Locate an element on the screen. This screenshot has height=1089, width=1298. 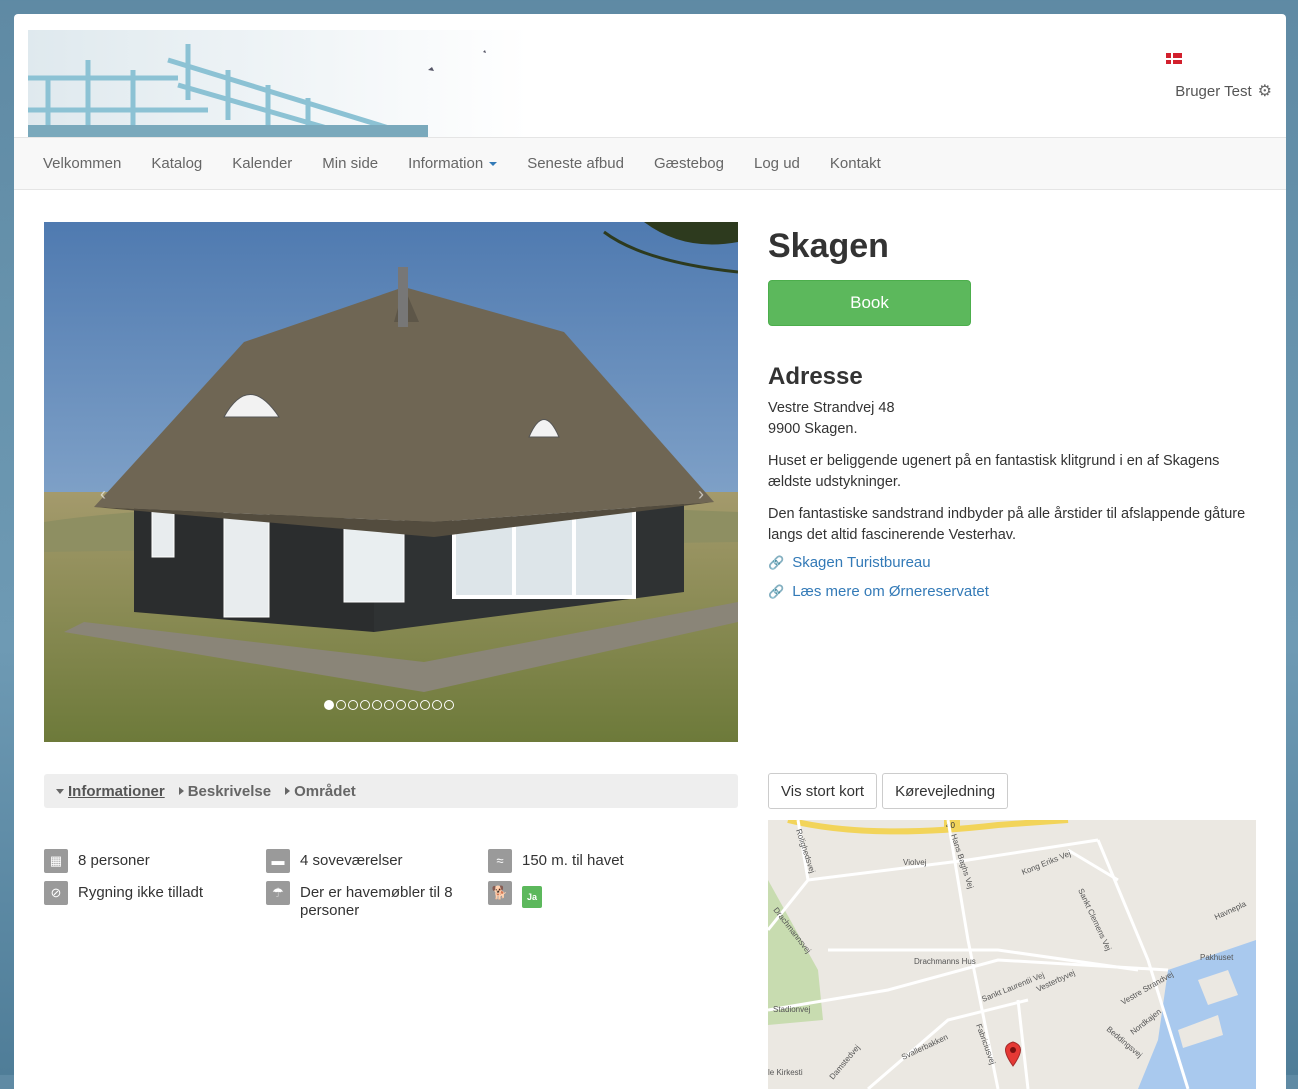
feature-bedrooms: ▬ 4 soveværelser is located at coordinates (334, 861).